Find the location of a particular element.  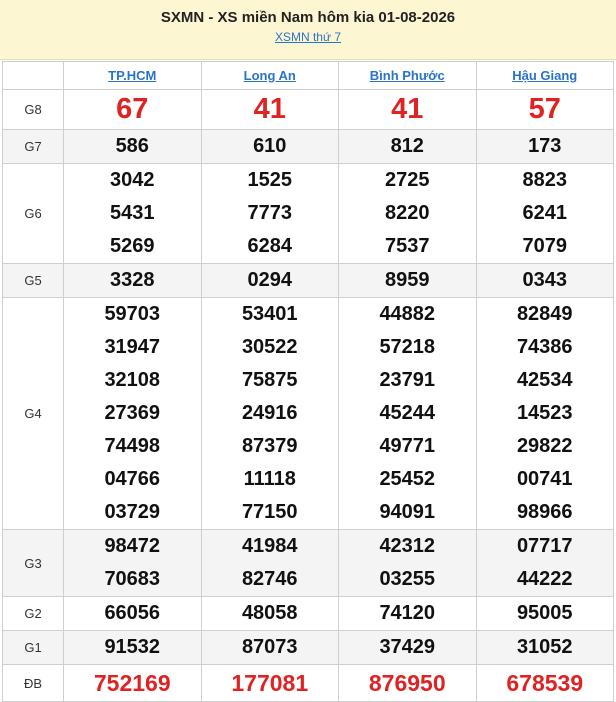

prize-number: 87379 is located at coordinates (269, 446).